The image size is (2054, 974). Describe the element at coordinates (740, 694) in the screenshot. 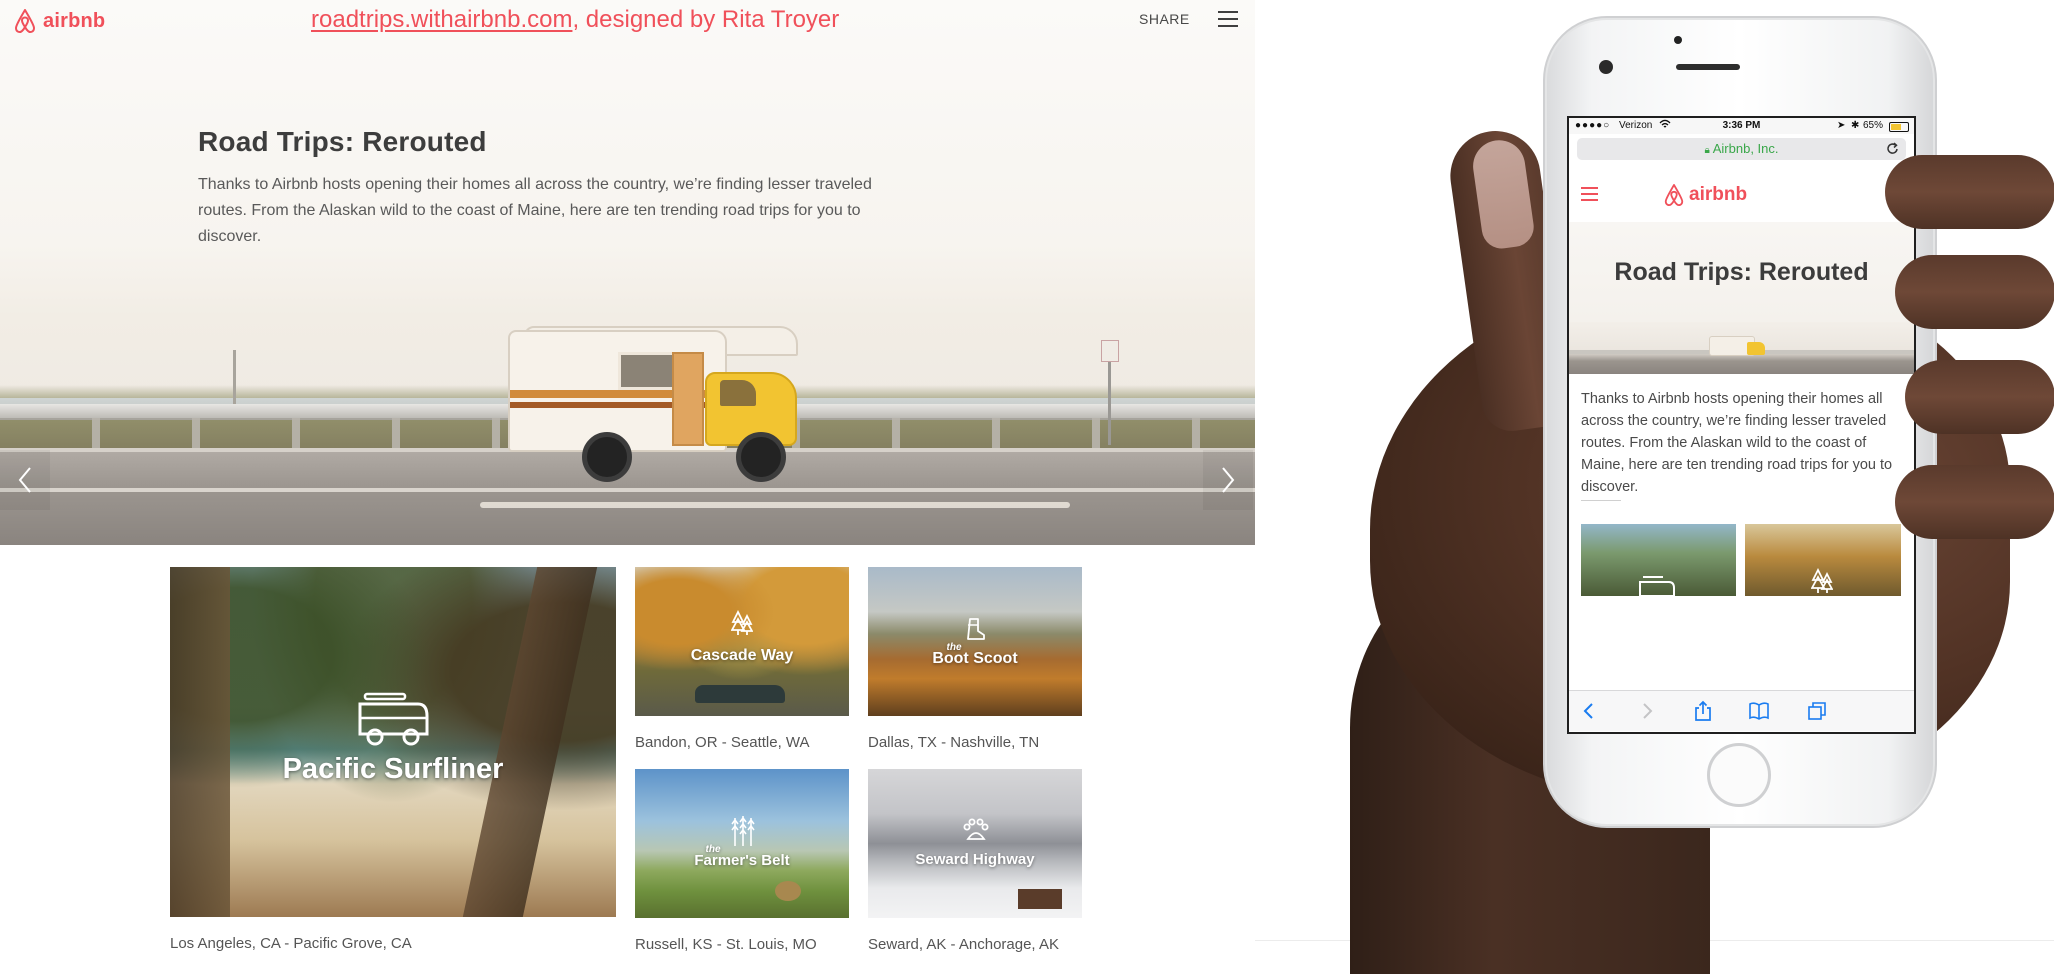

I see `car` at that location.